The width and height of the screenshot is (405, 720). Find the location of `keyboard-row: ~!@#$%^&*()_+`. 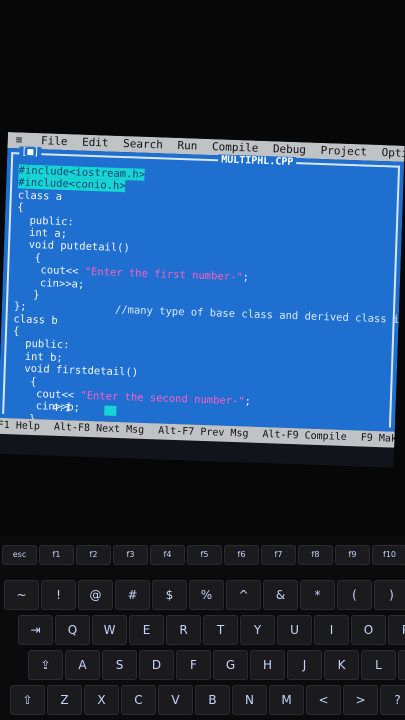

keyboard-row: ~!@#$%^&*()_+ is located at coordinates (202, 595).